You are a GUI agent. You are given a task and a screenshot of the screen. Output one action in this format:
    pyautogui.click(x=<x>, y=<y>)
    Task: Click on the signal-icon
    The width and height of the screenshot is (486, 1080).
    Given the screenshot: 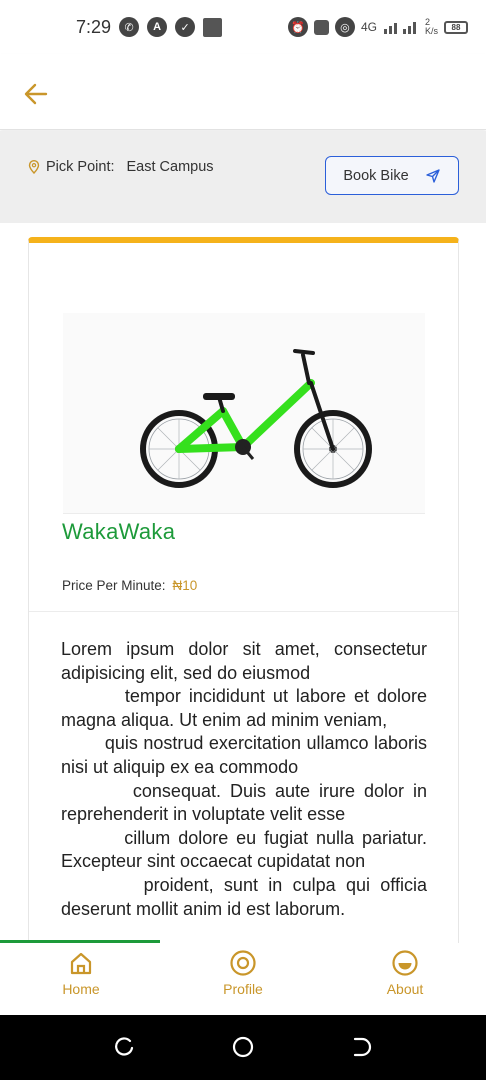 What is the action you would take?
    pyautogui.click(x=399, y=28)
    